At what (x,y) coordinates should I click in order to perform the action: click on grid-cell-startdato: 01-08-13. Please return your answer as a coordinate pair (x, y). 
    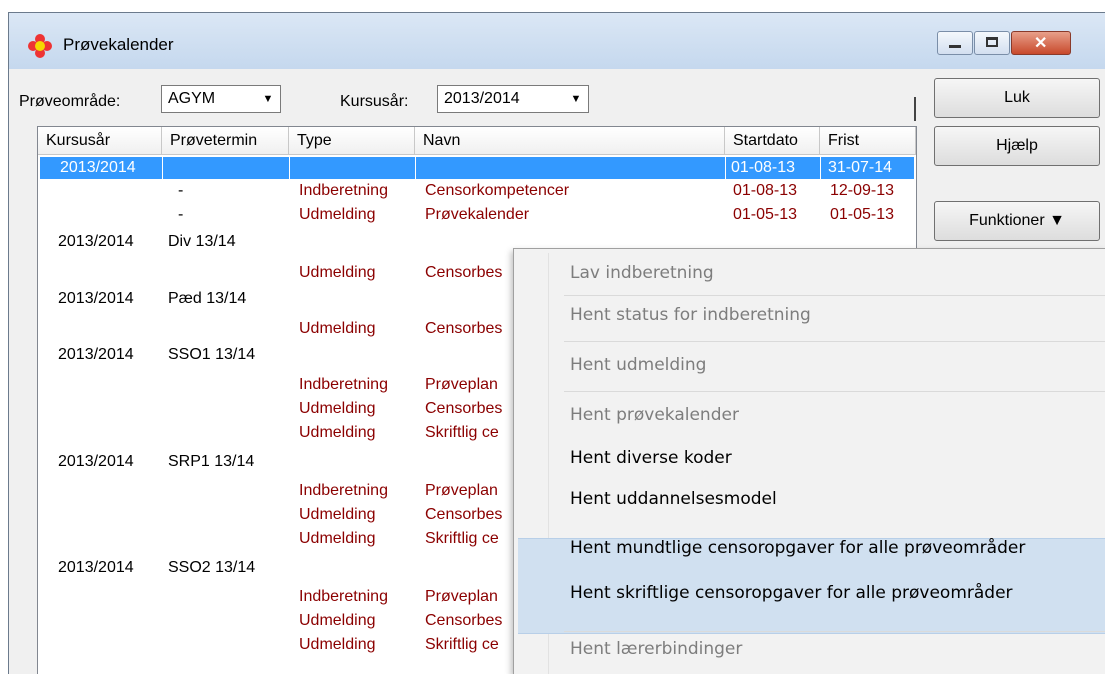
    Looking at the image, I should click on (765, 190).